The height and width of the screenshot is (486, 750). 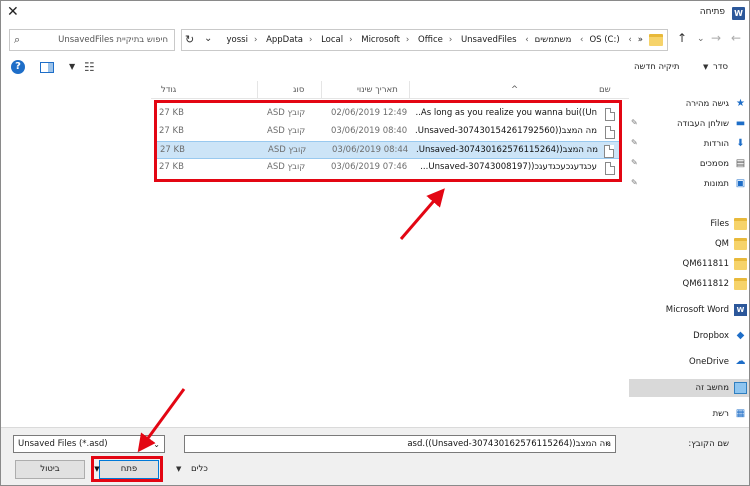 What do you see at coordinates (740, 143) in the screenshot?
I see `download-icon: ⬇` at bounding box center [740, 143].